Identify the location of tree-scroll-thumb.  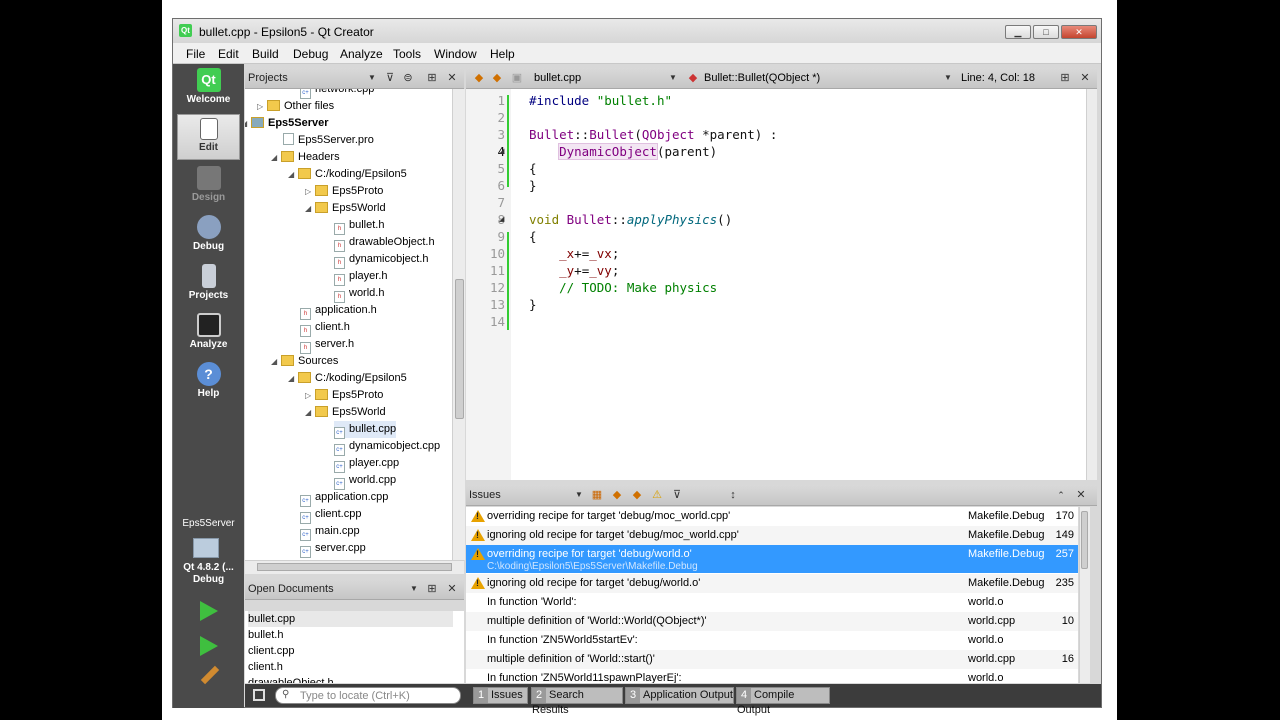
(459, 349).